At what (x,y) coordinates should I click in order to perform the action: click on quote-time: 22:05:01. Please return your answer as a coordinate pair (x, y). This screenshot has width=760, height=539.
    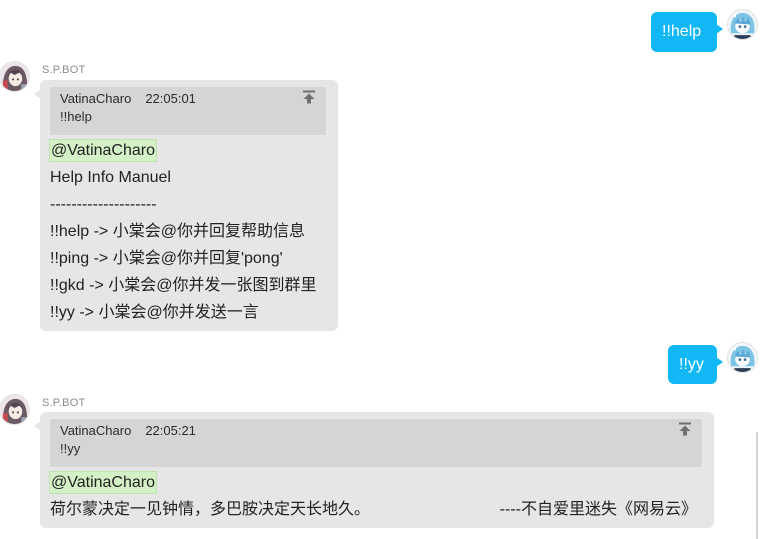
    Looking at the image, I should click on (170, 98).